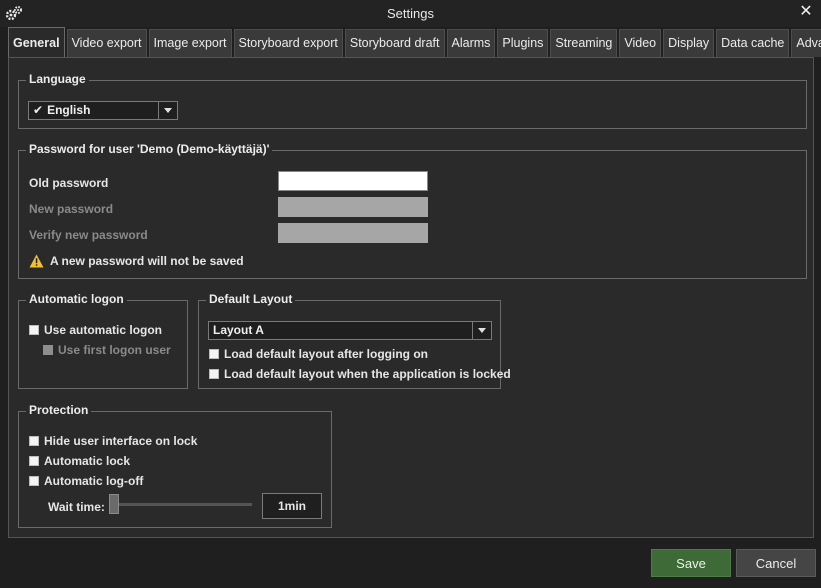 This screenshot has height=588, width=821. What do you see at coordinates (36, 42) in the screenshot?
I see `tab-general: General` at bounding box center [36, 42].